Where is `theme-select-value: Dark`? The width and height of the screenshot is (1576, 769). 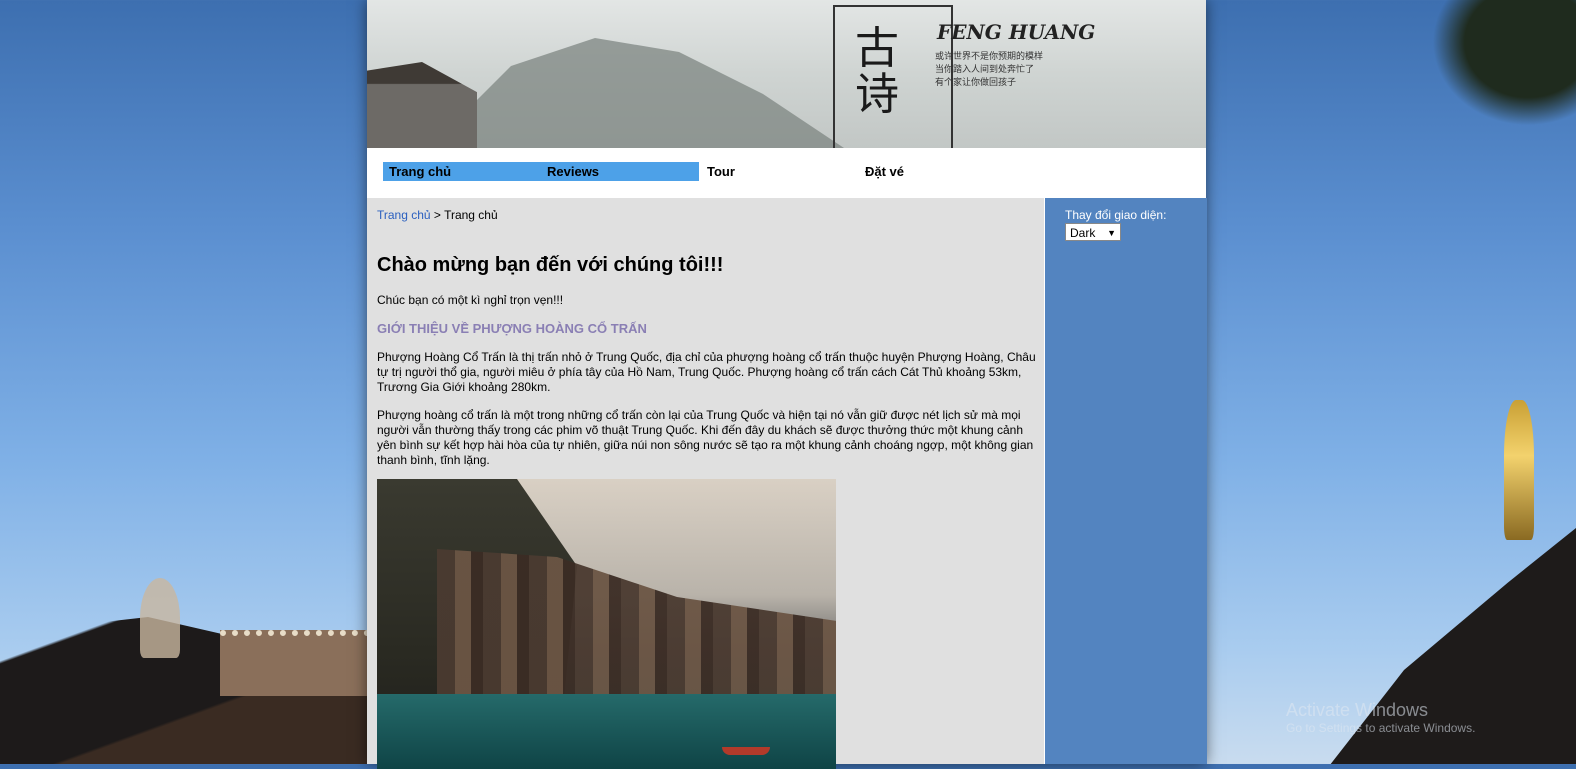
theme-select-value: Dark is located at coordinates (1083, 233).